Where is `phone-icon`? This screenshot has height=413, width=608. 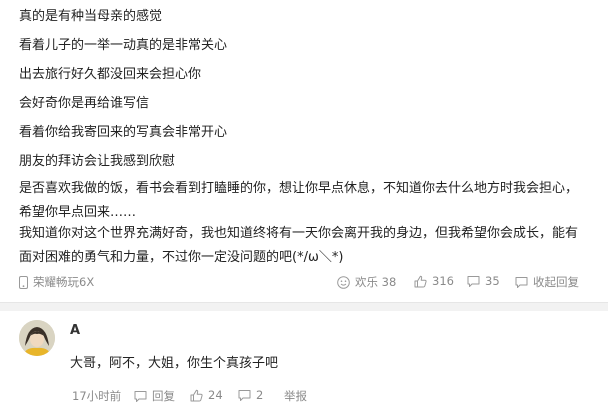 phone-icon is located at coordinates (26, 282).